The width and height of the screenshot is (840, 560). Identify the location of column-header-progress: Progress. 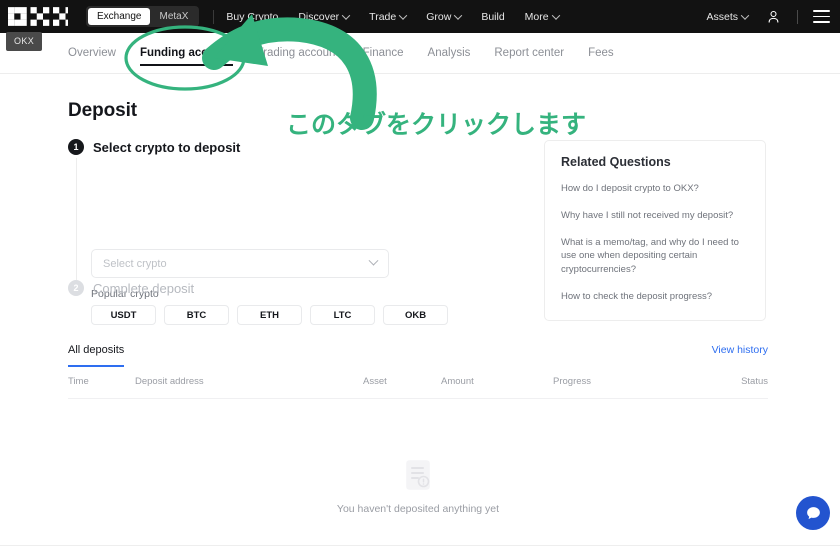
(572, 381).